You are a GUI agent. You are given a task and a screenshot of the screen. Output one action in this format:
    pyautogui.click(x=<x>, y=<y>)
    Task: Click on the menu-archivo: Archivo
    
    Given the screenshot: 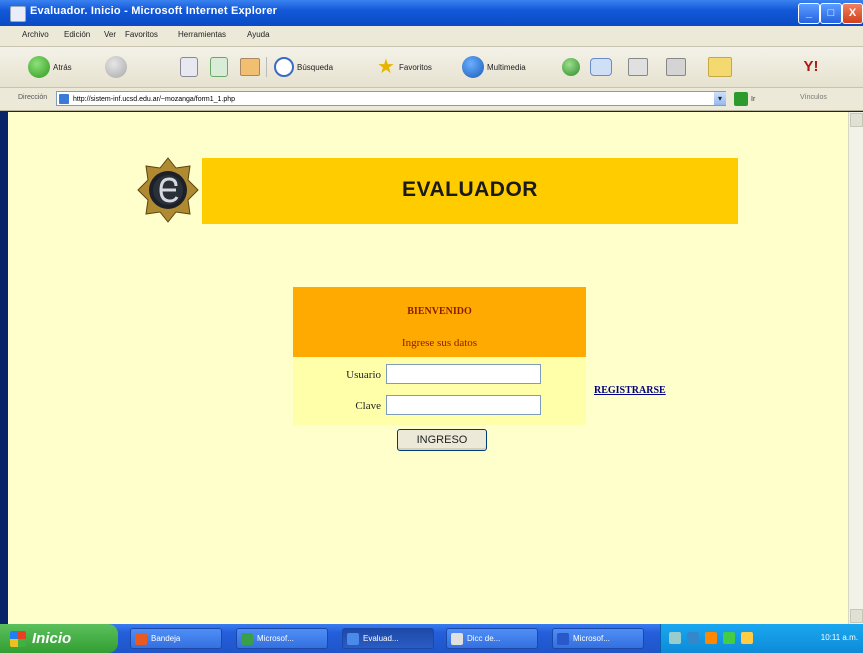 What is the action you would take?
    pyautogui.click(x=35, y=34)
    